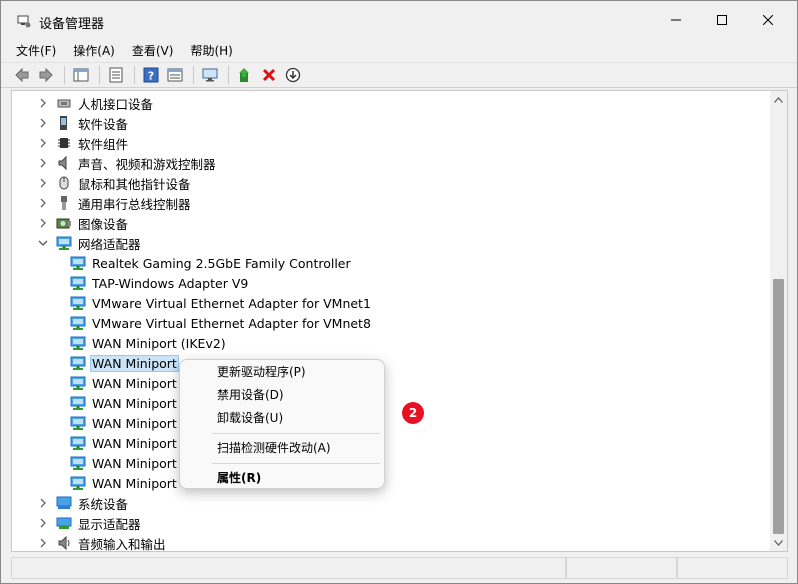 This screenshot has height=584, width=798. What do you see at coordinates (282, 395) in the screenshot?
I see `context-menu-item: 禁用设备(D)` at bounding box center [282, 395].